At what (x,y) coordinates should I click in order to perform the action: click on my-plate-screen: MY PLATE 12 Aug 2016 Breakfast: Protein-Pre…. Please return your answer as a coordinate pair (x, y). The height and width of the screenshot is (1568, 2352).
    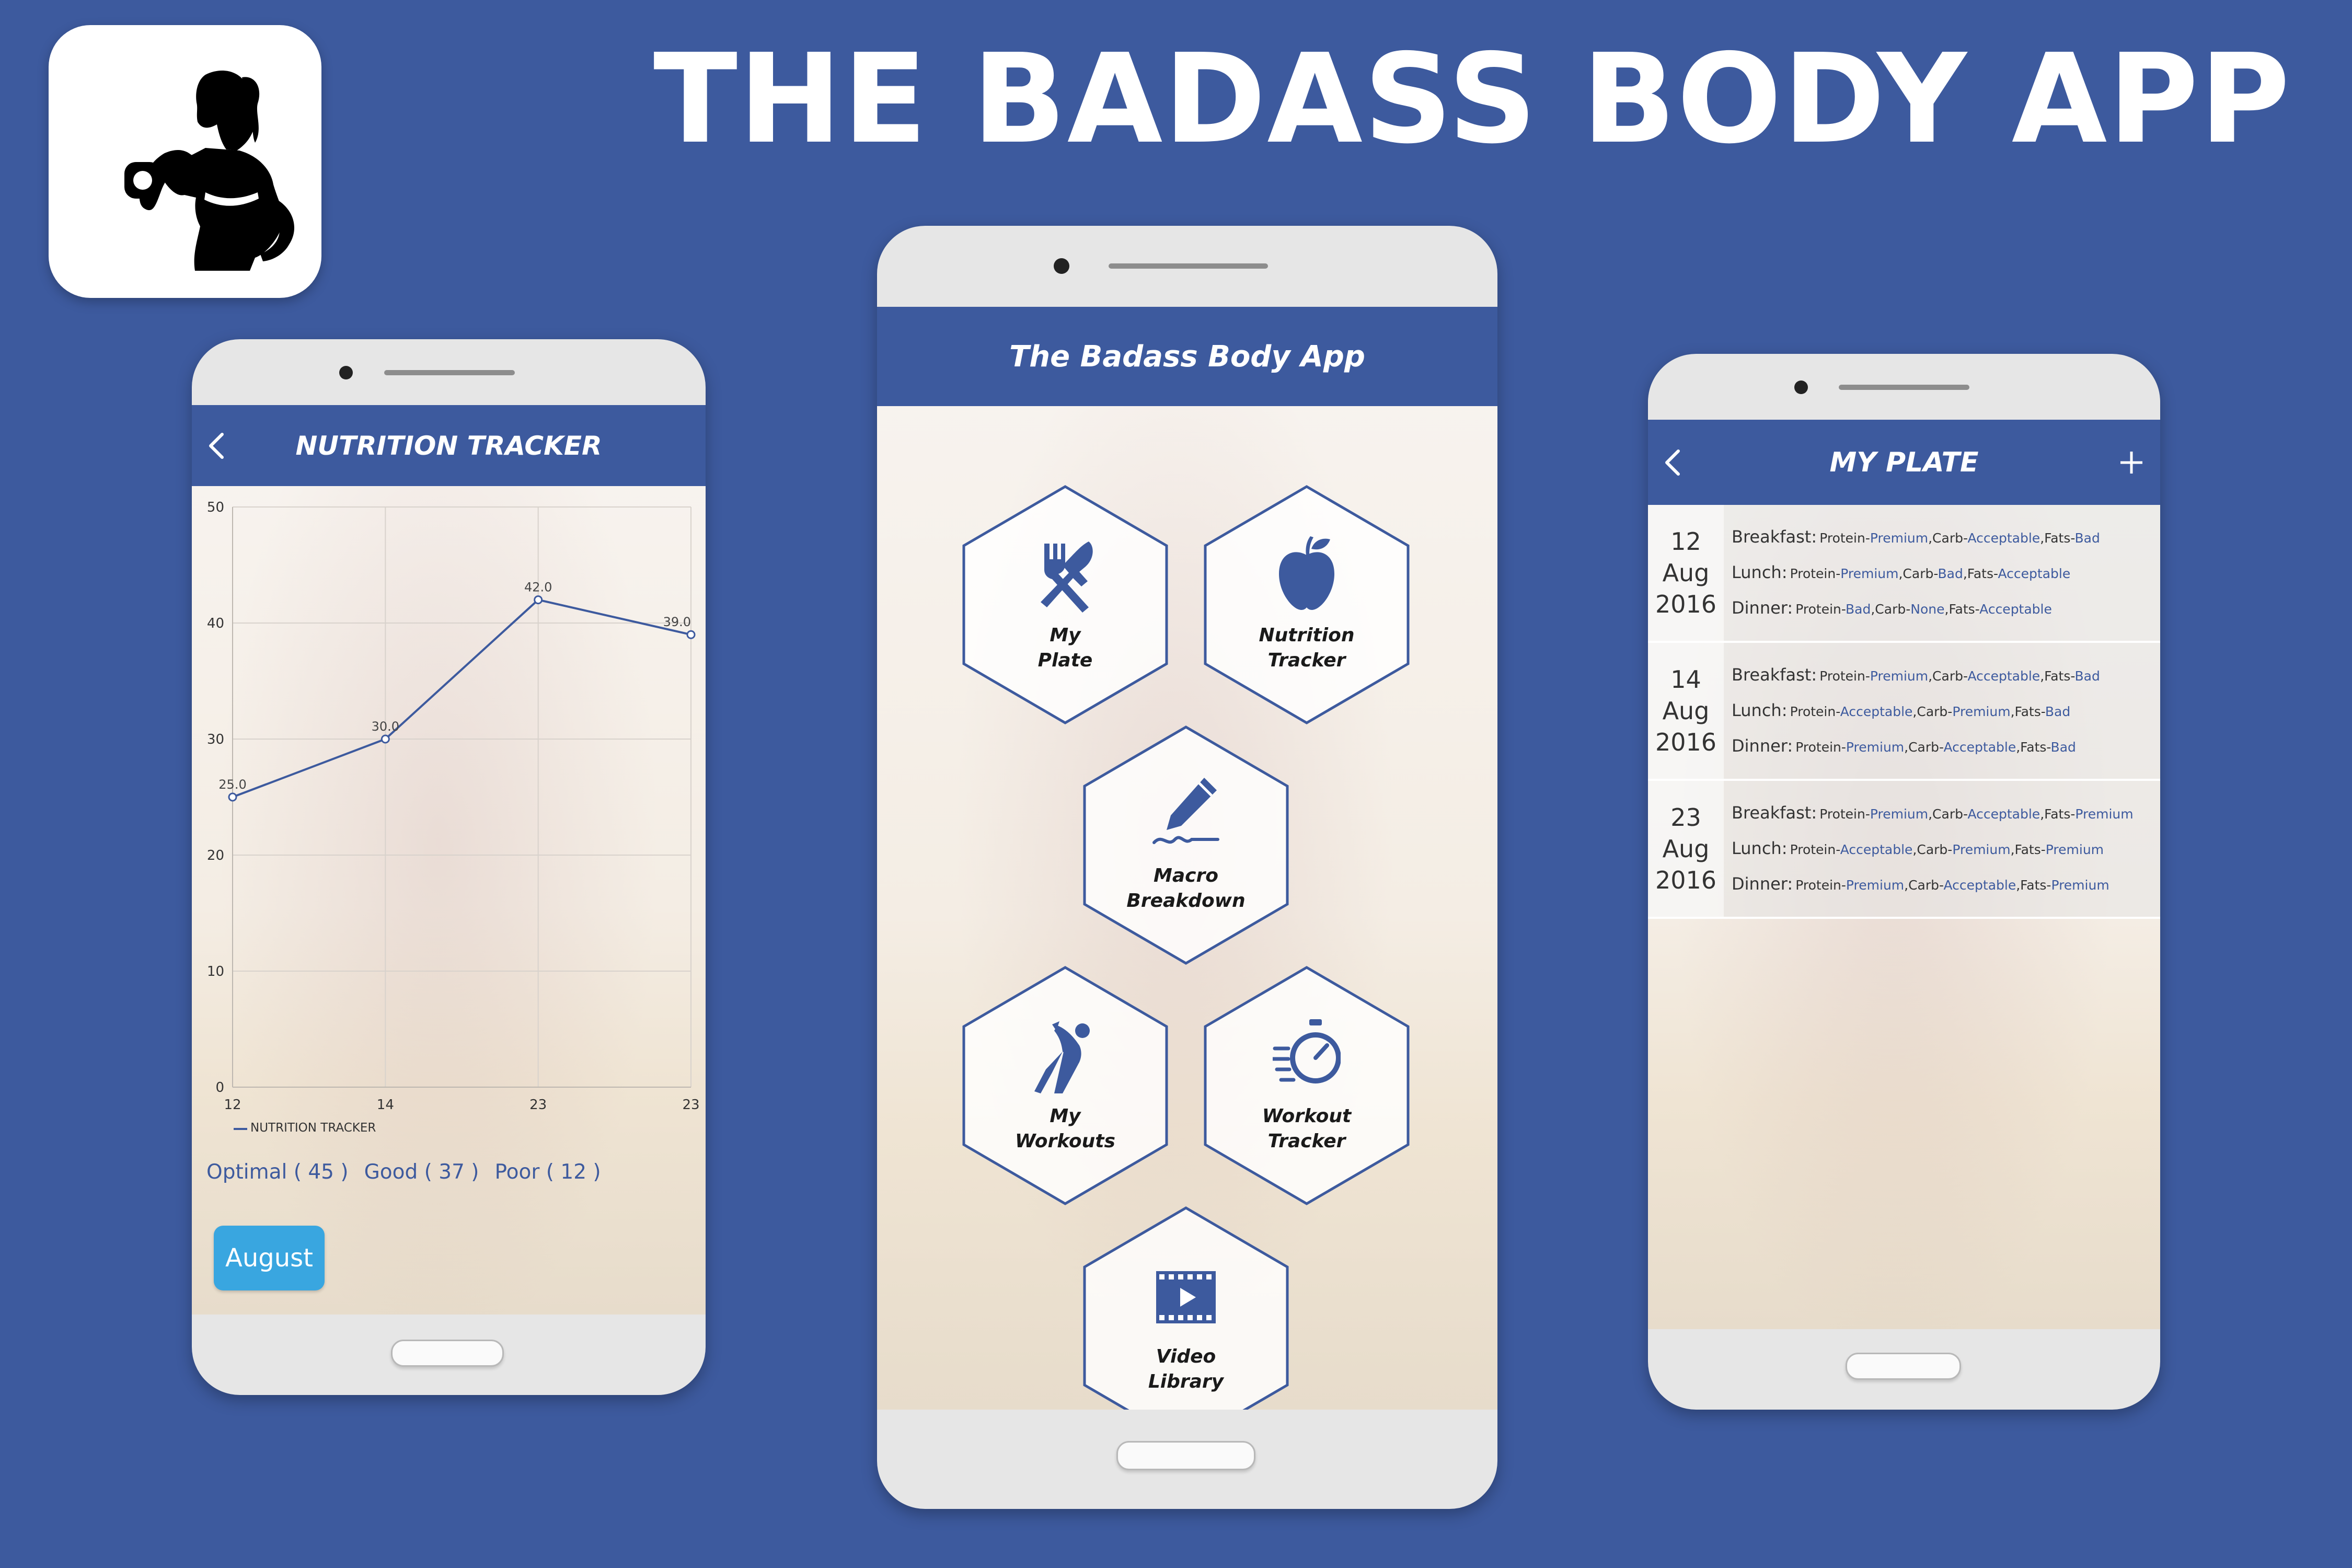
    Looking at the image, I should click on (1904, 874).